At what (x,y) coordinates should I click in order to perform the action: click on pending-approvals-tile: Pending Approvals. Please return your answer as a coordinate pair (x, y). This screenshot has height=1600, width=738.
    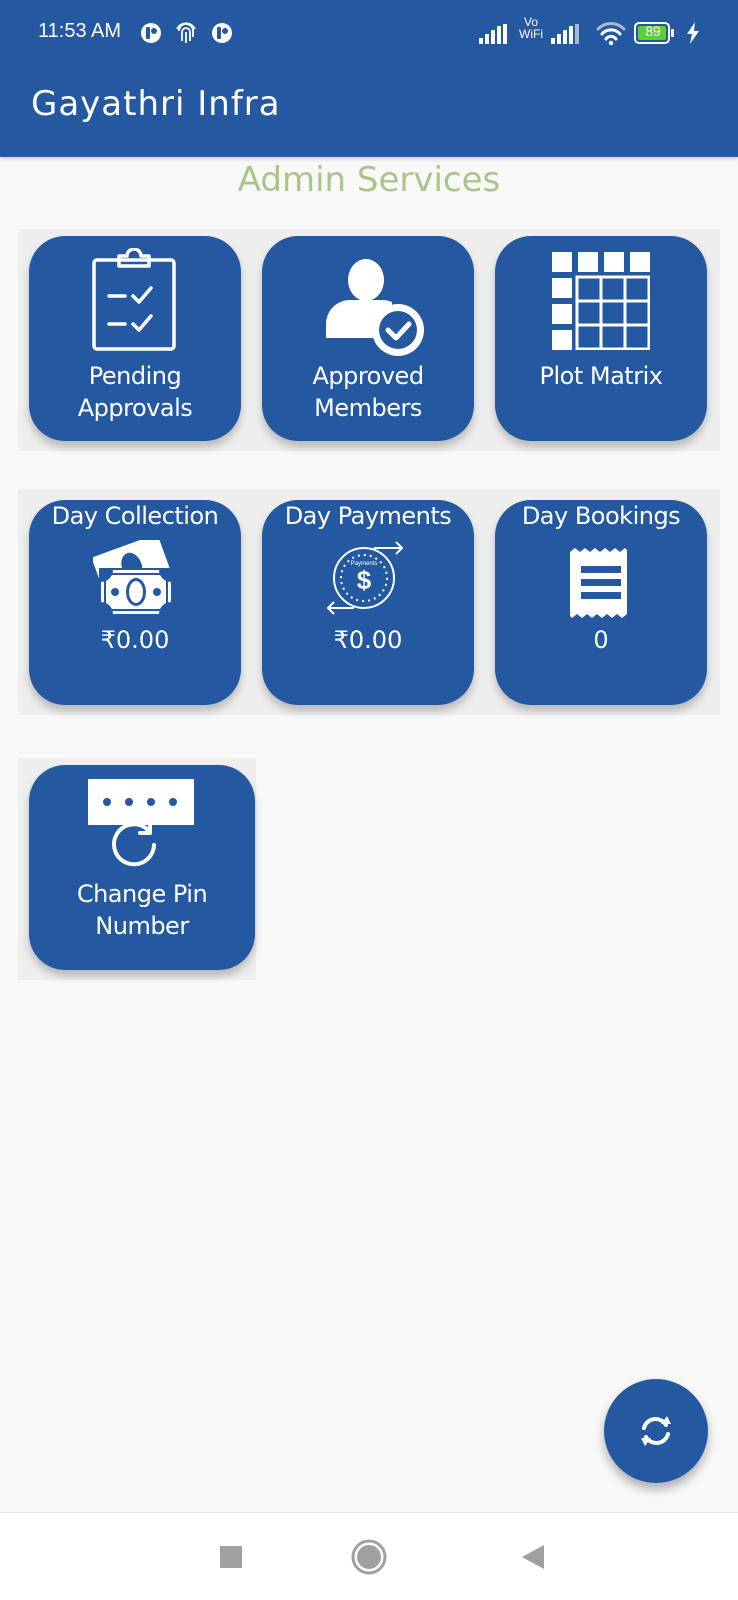
    Looking at the image, I should click on (135, 338).